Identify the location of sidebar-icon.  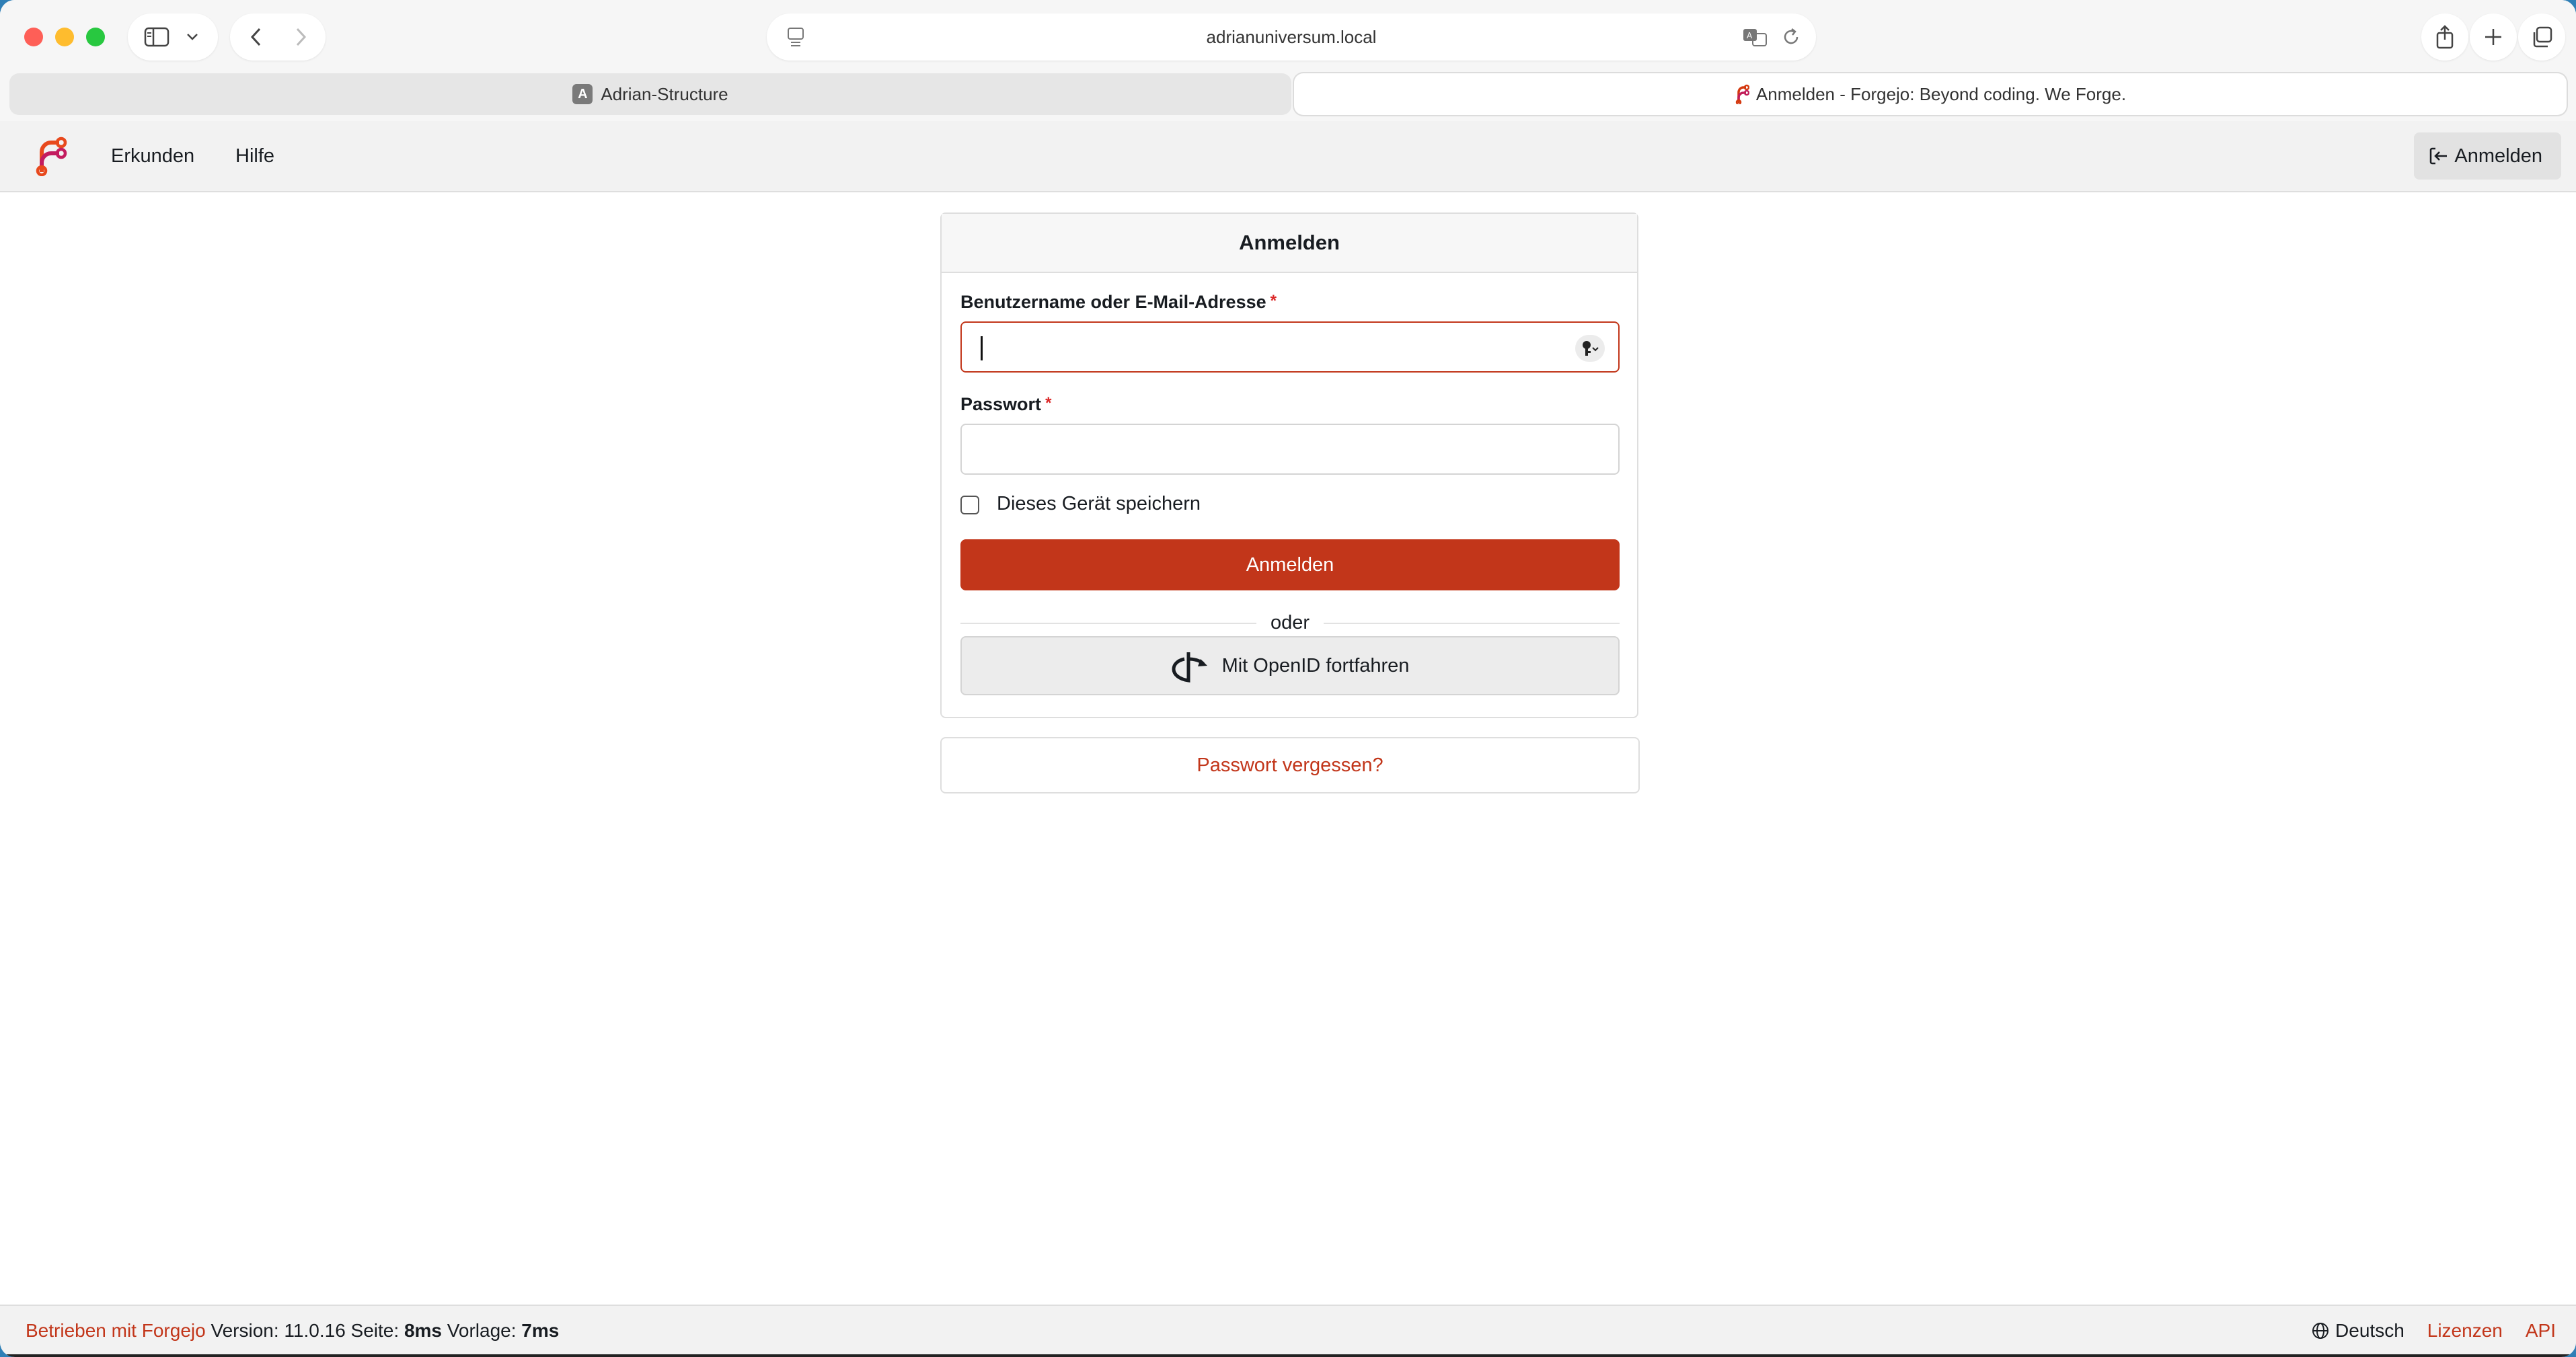
(157, 37).